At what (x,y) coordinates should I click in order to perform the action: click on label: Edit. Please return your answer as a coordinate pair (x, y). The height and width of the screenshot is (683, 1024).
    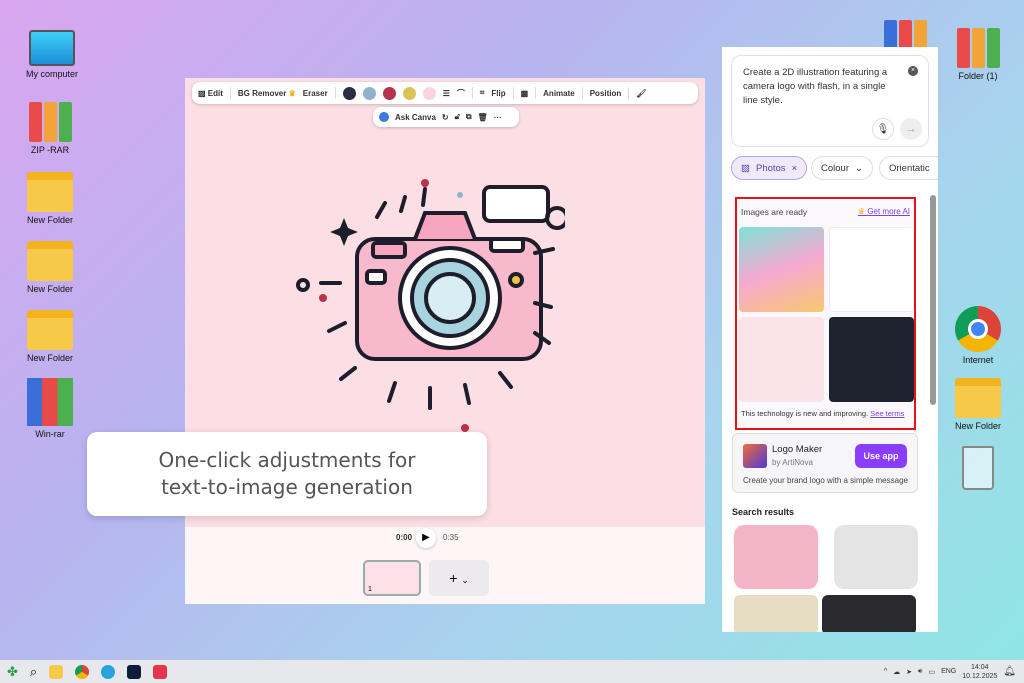
    Looking at the image, I should click on (215, 93).